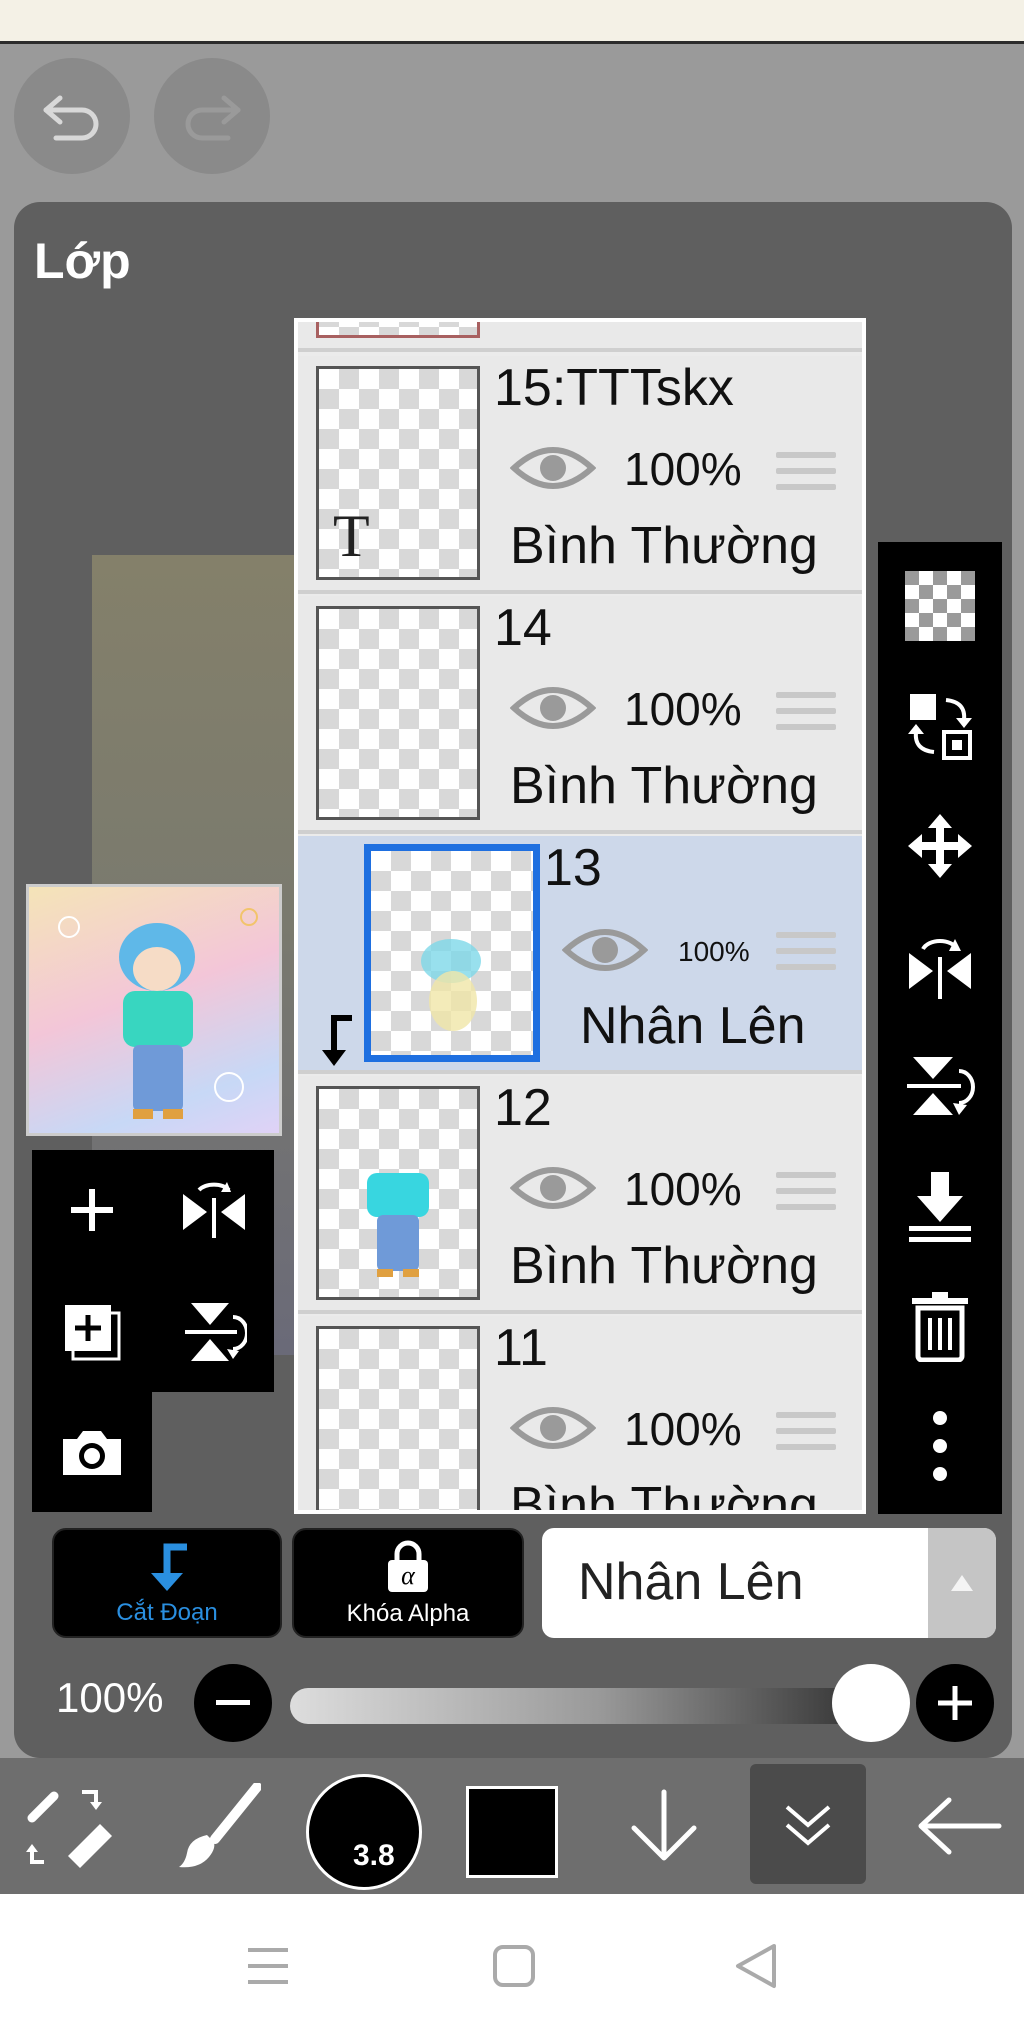  I want to click on brush-icon, so click(220, 1825).